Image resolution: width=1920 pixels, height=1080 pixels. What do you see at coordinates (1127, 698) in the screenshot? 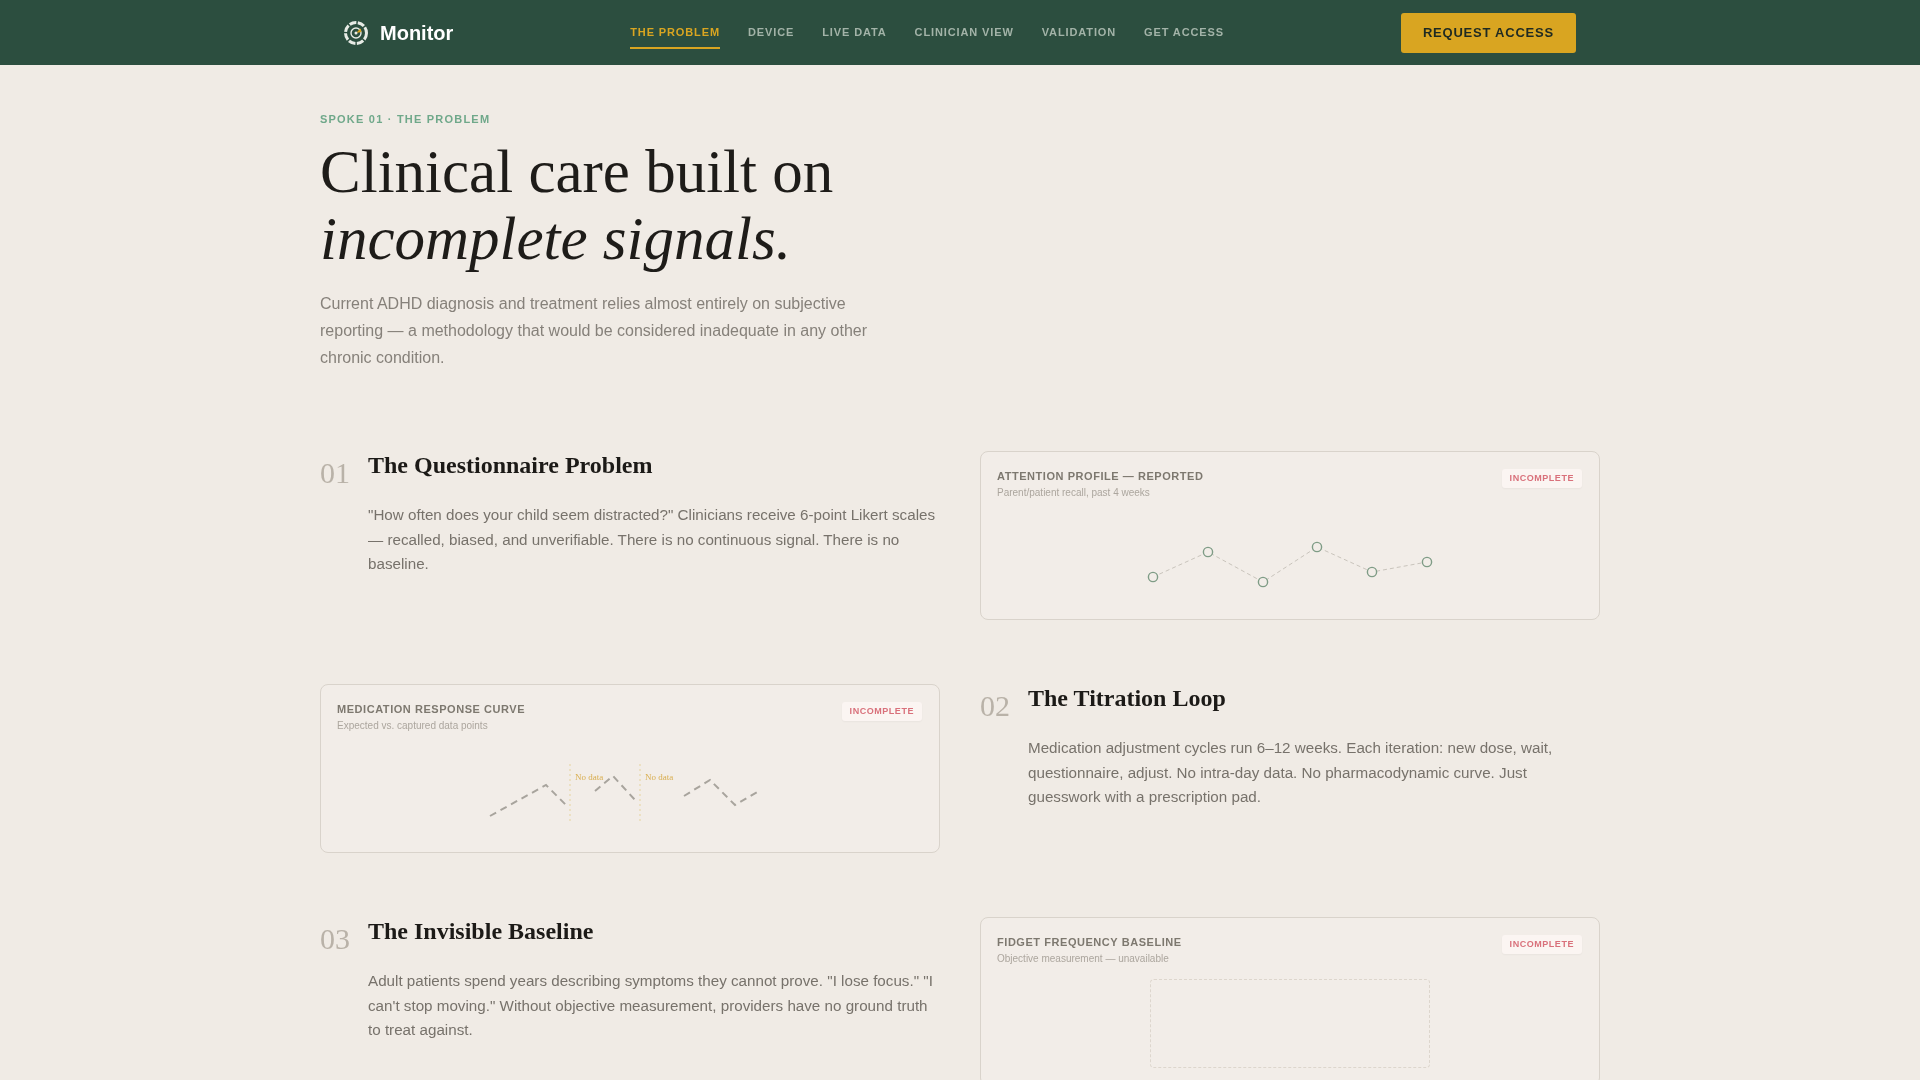
I see `section-title: The Titration Loop` at bounding box center [1127, 698].